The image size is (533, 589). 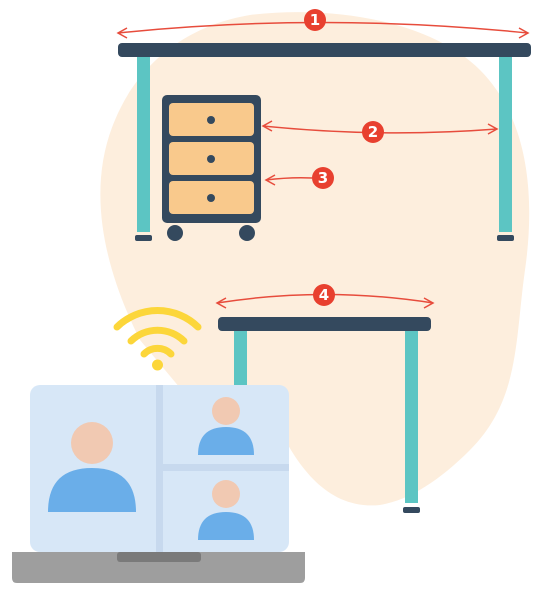 I want to click on marker-1: 1, so click(x=315, y=20).